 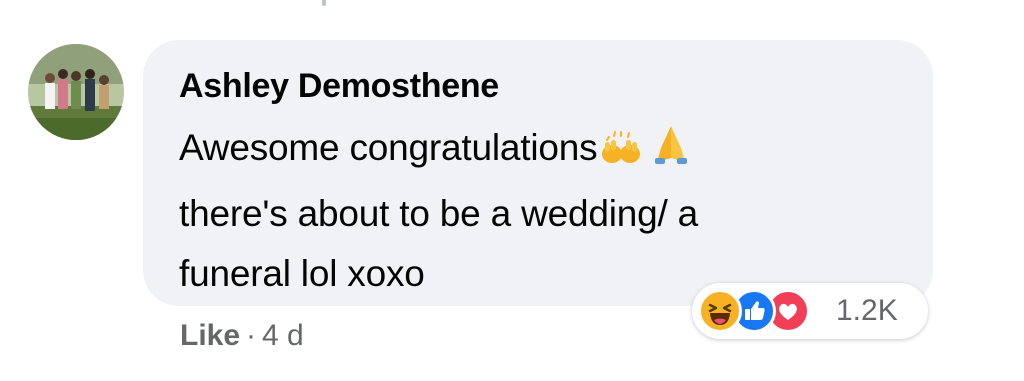 I want to click on avatar, so click(x=76, y=92).